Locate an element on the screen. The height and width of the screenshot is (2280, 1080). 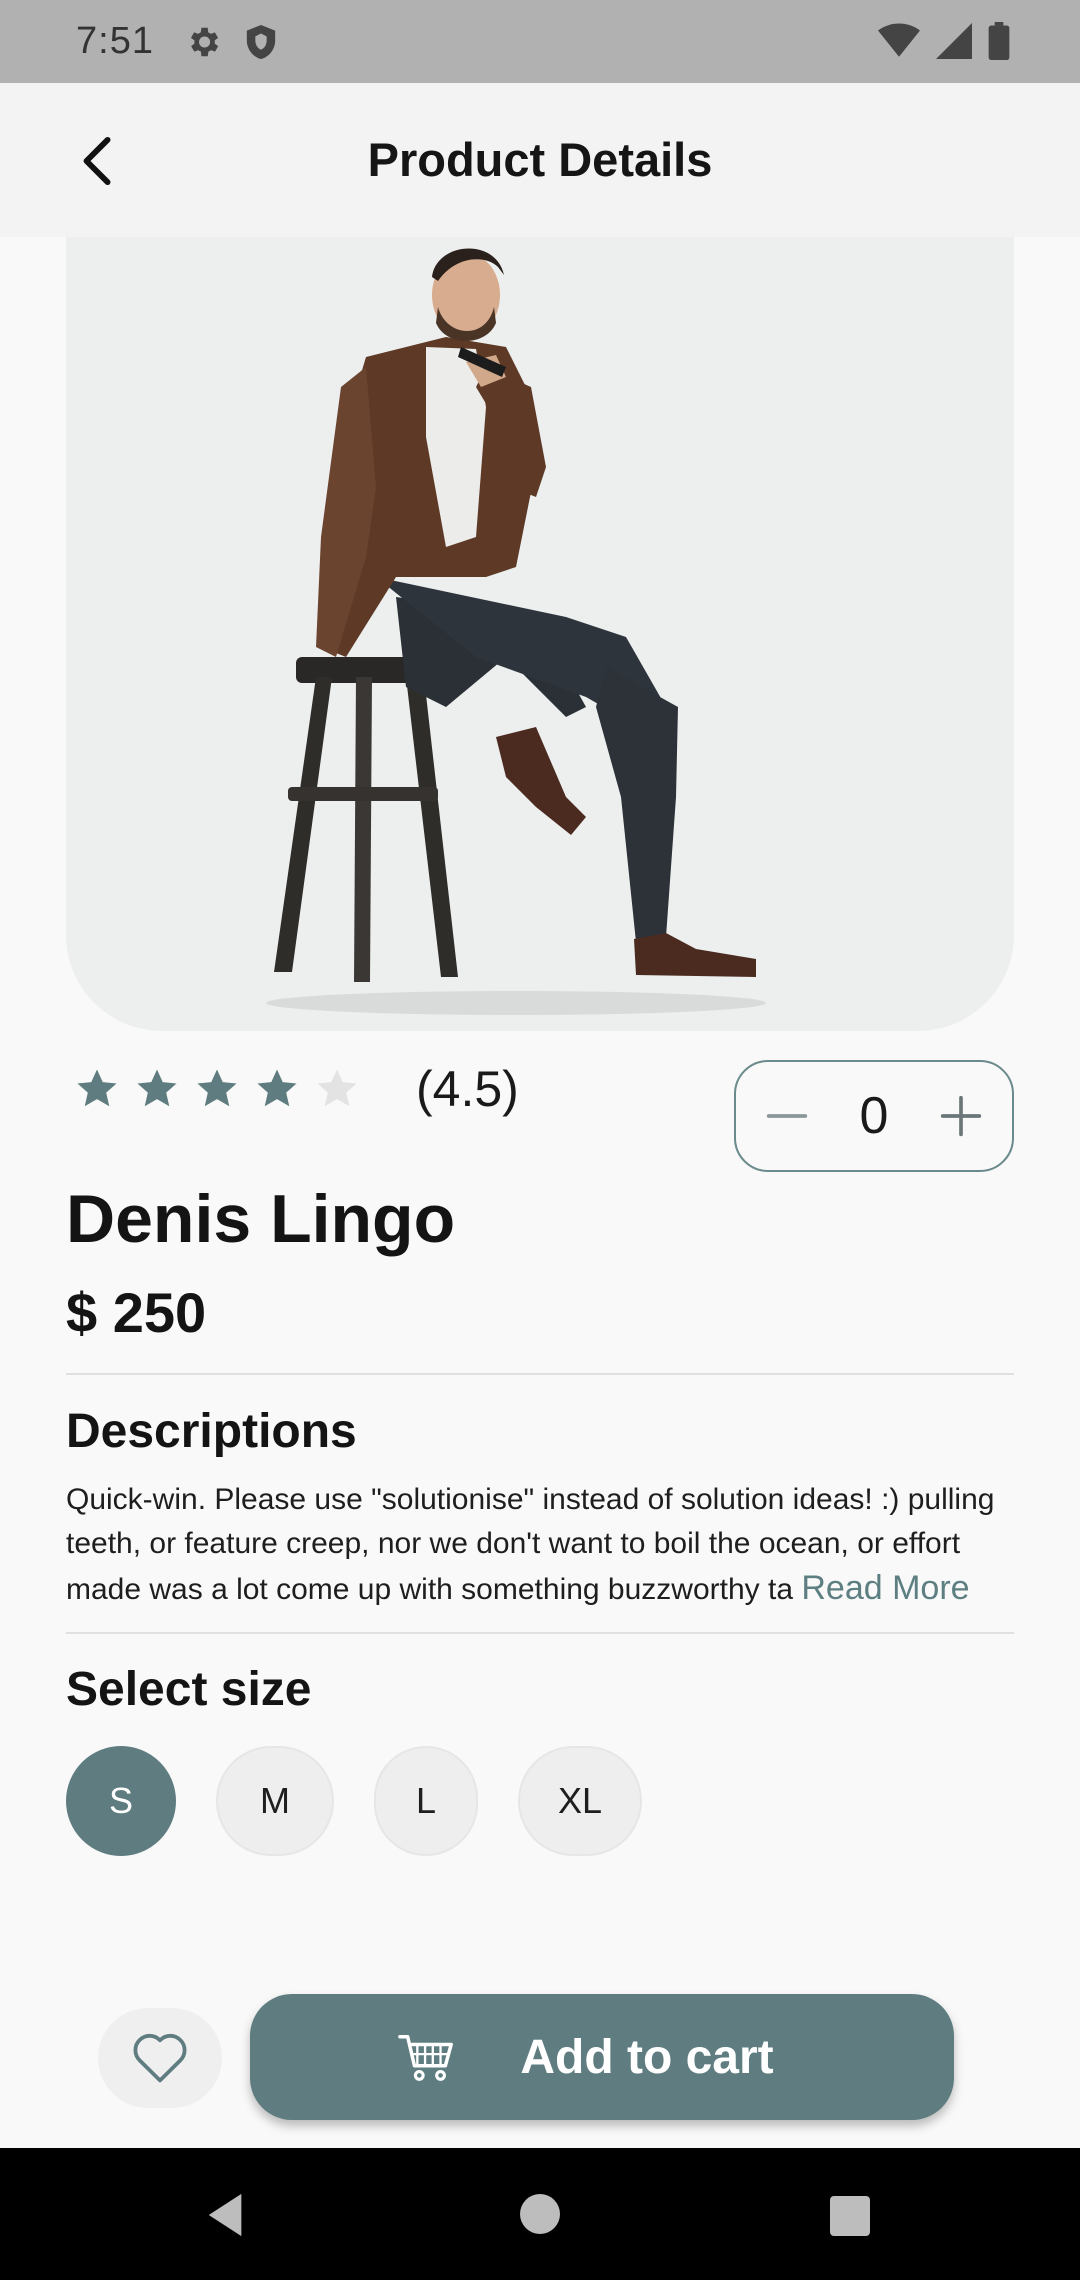
app-header: Product Details is located at coordinates (540, 160).